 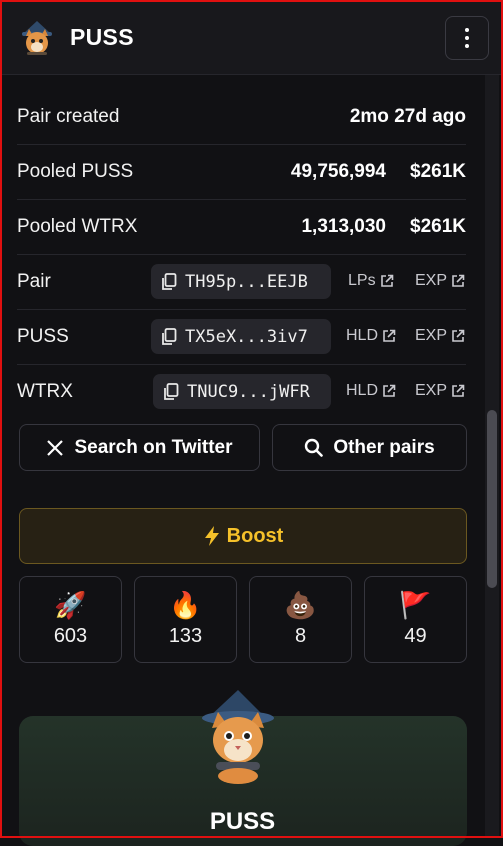 What do you see at coordinates (185, 636) in the screenshot?
I see `reaction-fire-count: 133` at bounding box center [185, 636].